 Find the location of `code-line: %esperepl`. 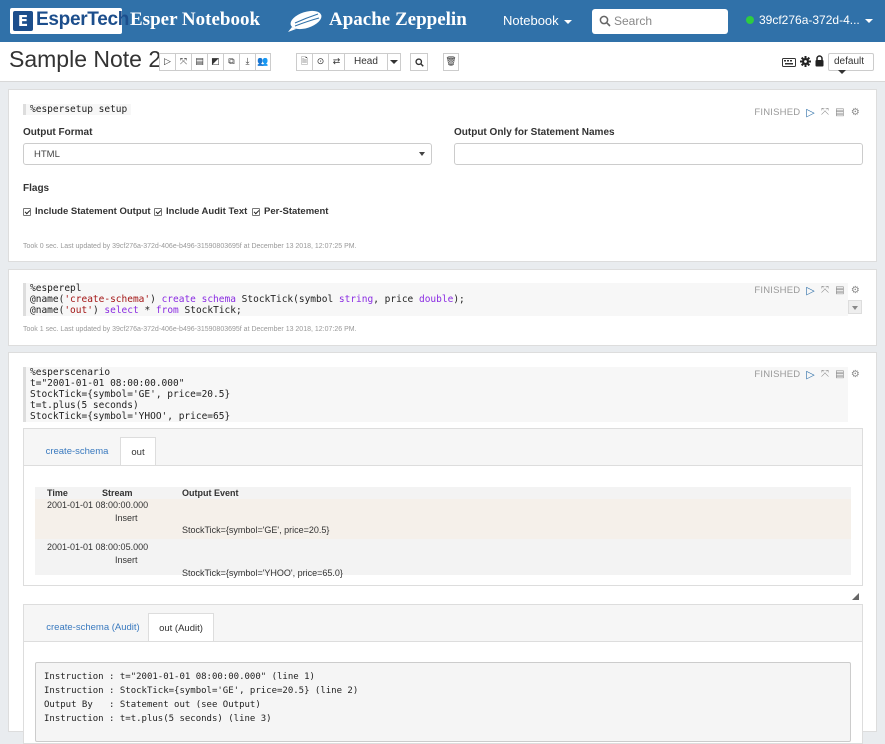

code-line: %esperepl is located at coordinates (56, 288).